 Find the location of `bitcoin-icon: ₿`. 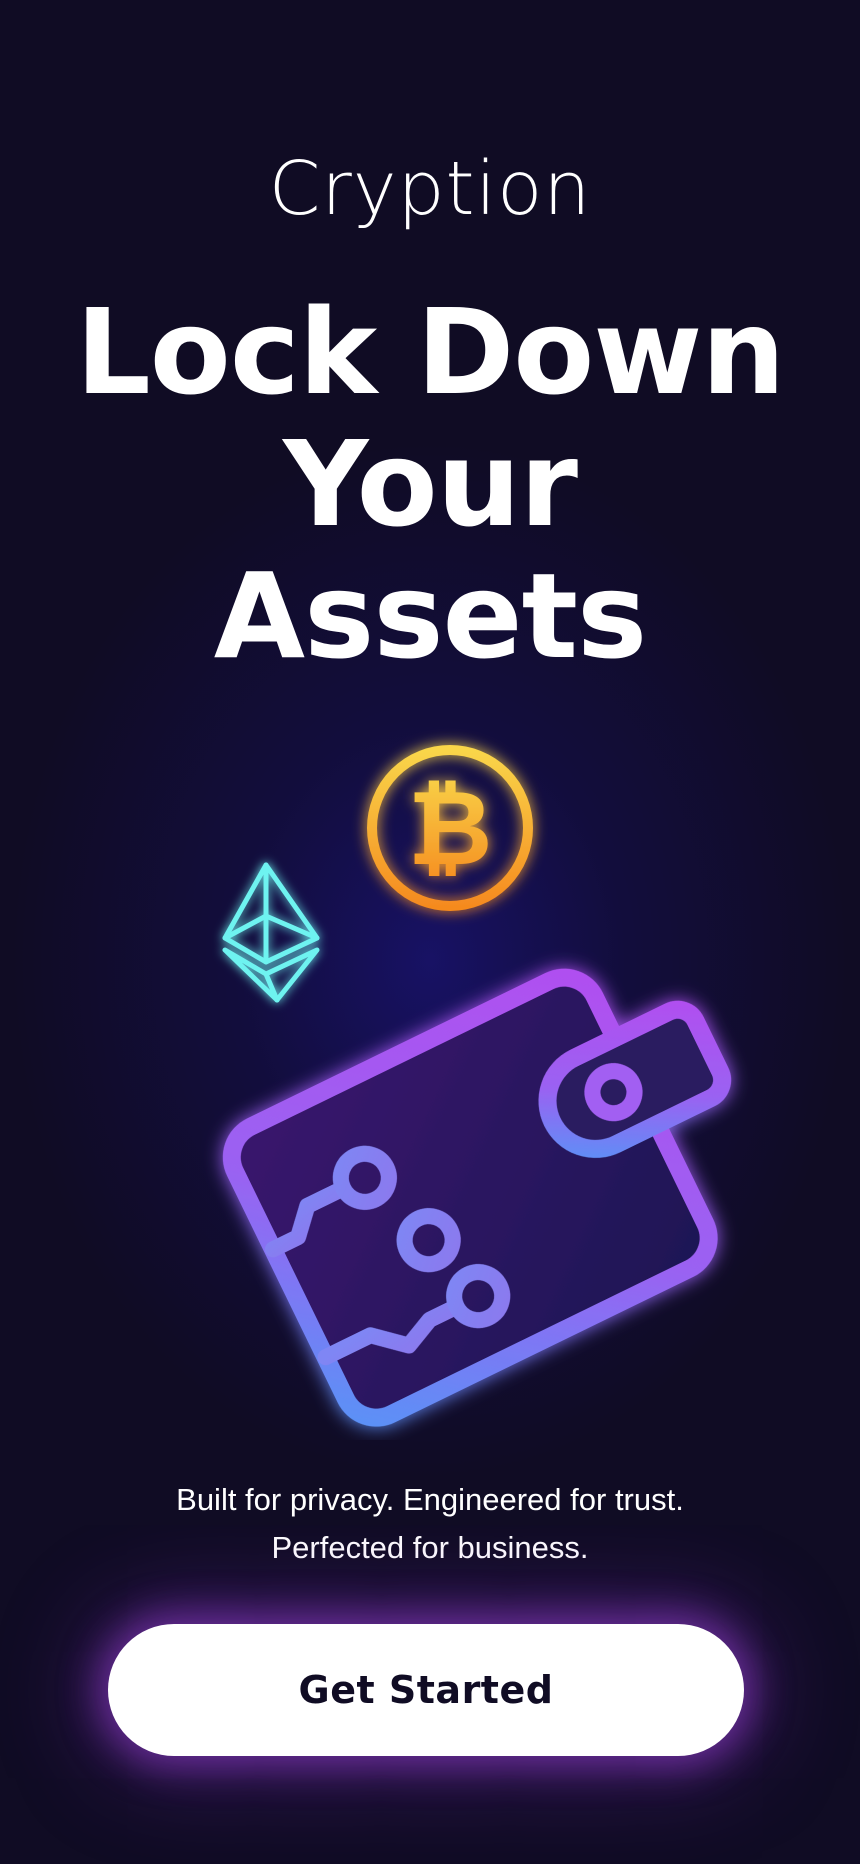

bitcoin-icon: ₿ is located at coordinates (450, 828).